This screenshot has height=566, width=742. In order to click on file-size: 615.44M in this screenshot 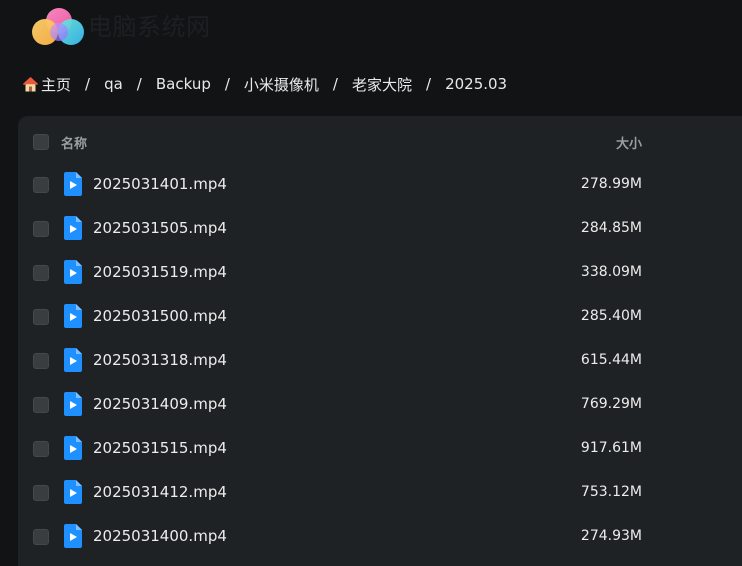, I will do `click(611, 360)`.